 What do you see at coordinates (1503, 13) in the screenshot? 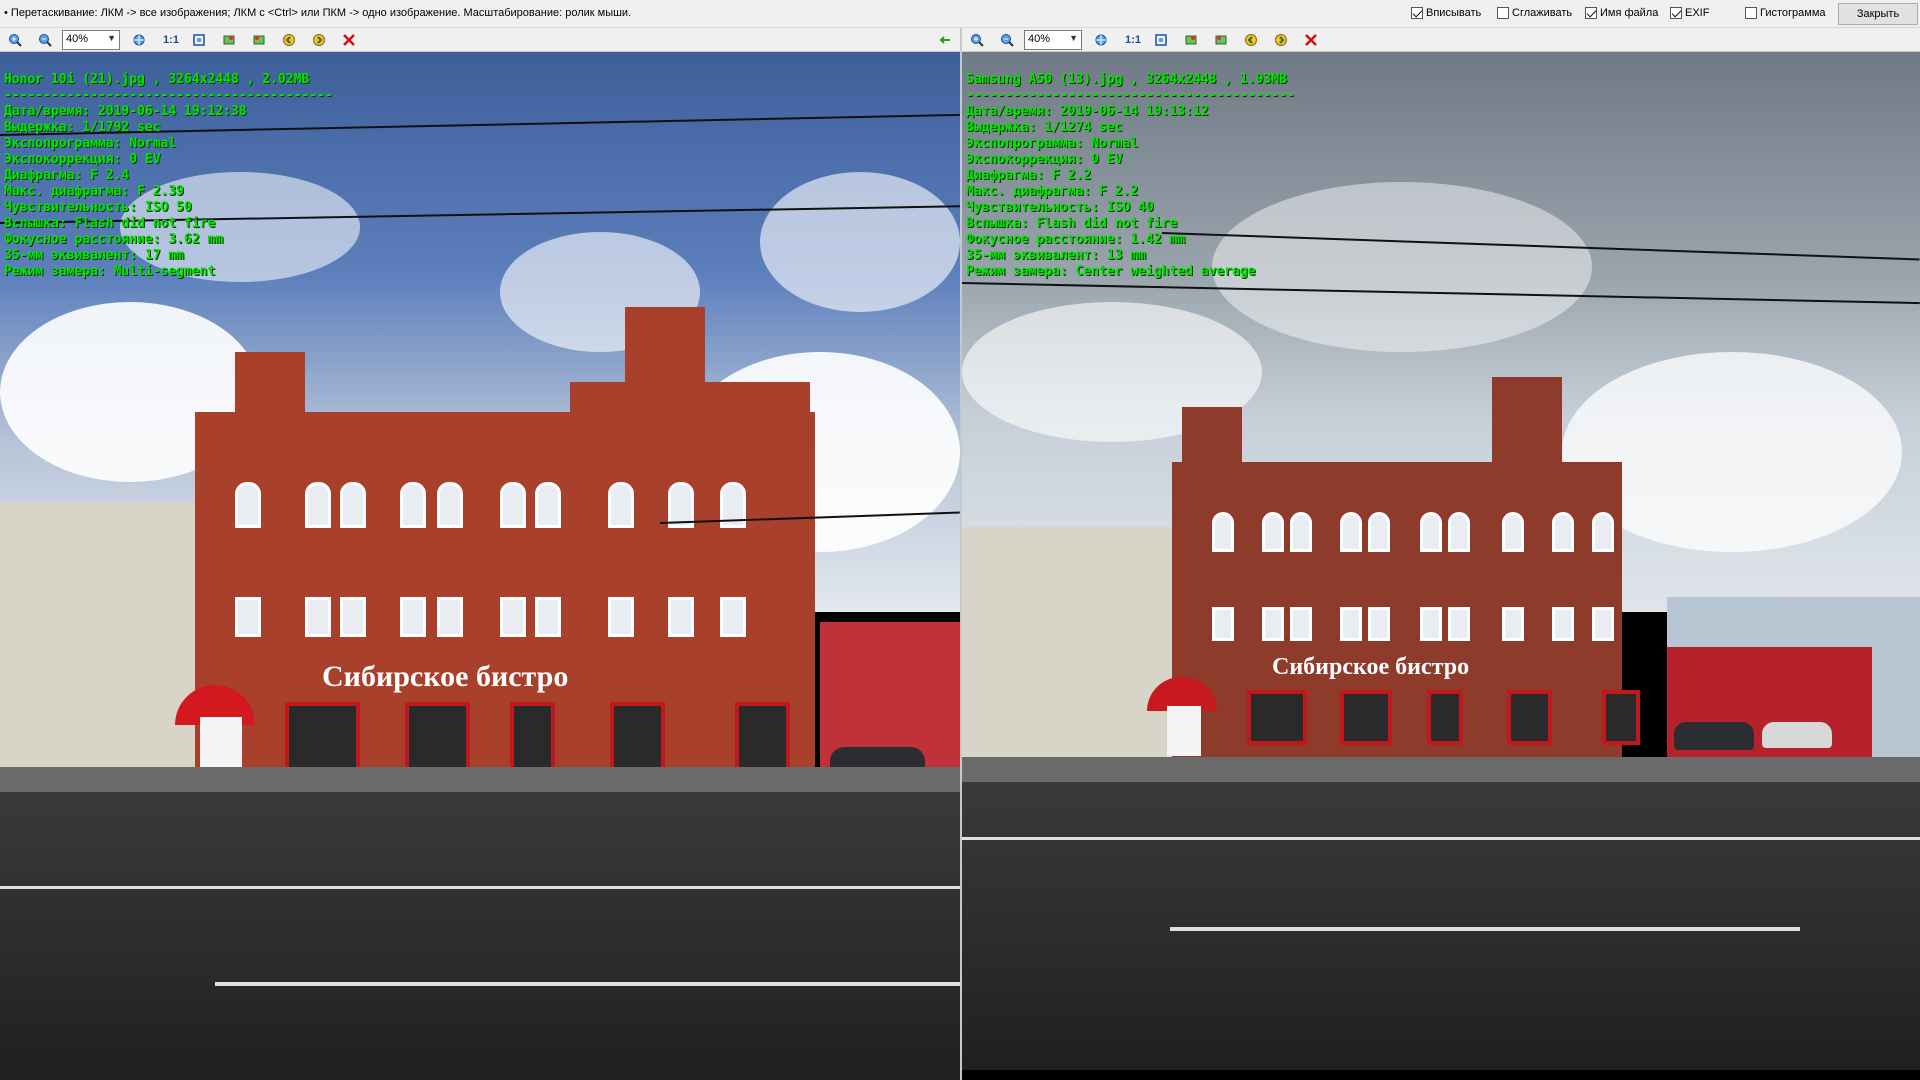
I see `checkbox-smooth` at bounding box center [1503, 13].